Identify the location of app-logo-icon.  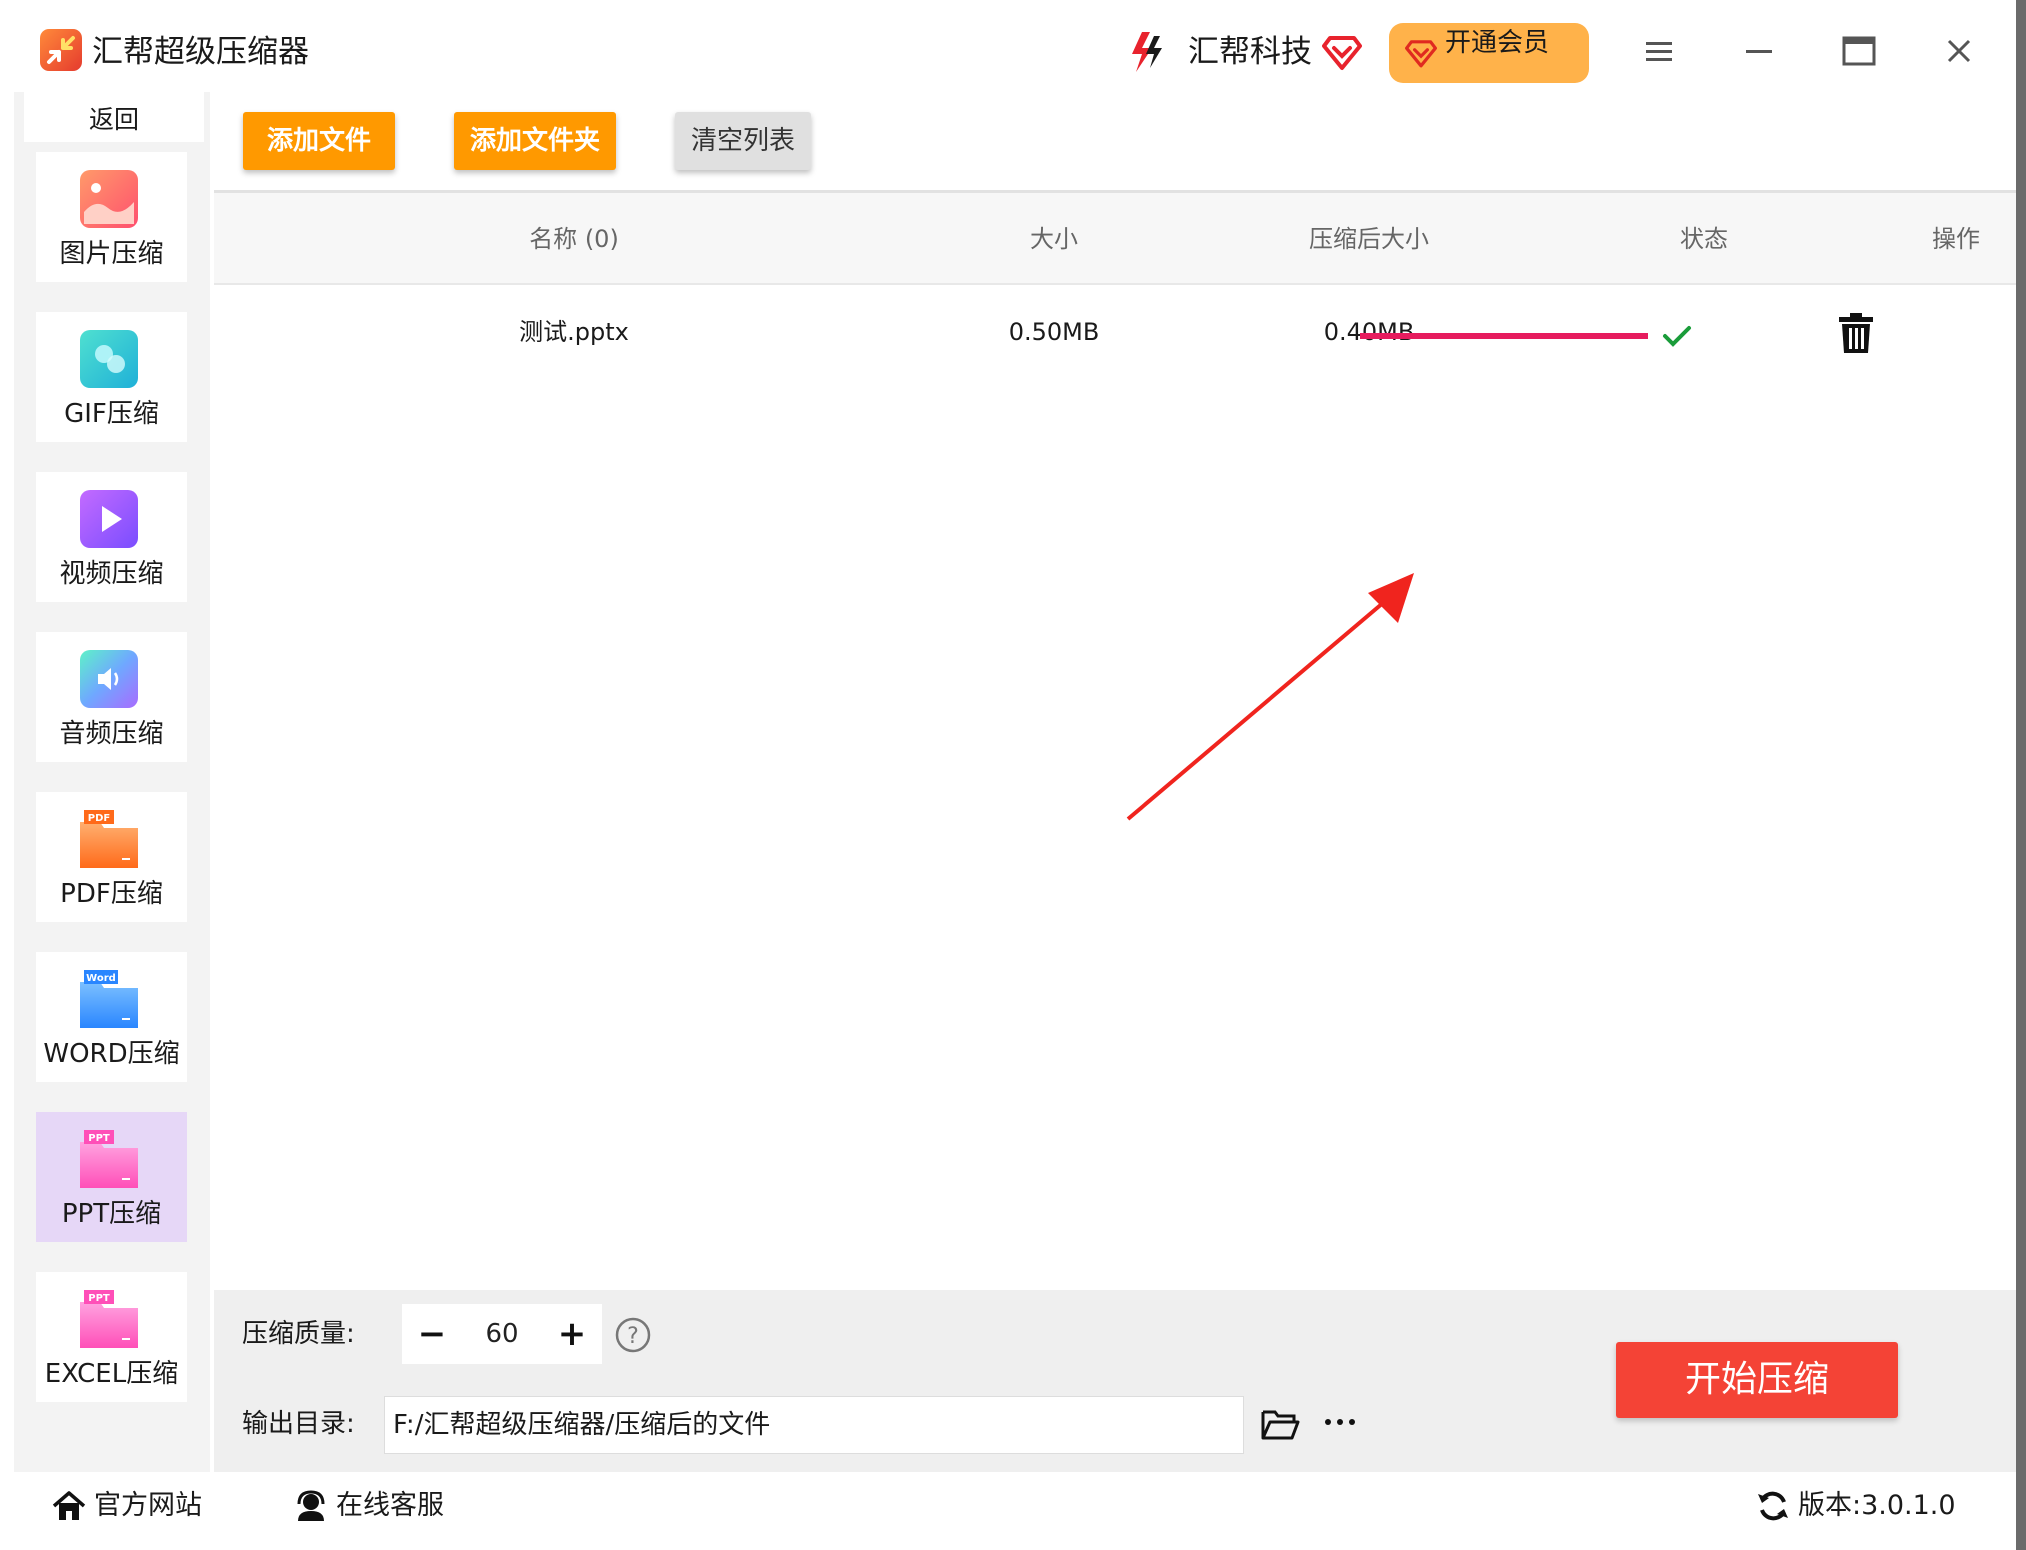
(61, 50).